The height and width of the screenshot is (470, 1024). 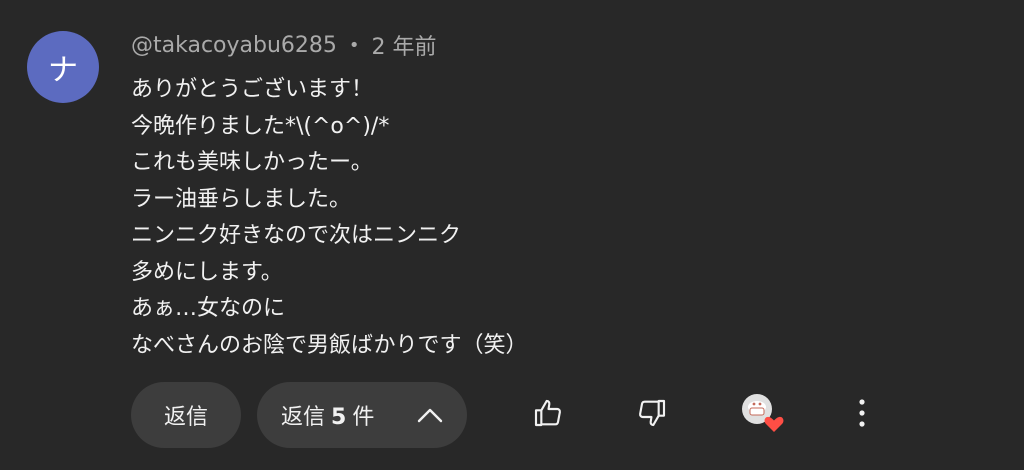 I want to click on comment-line: 多めにします。, so click(x=207, y=272).